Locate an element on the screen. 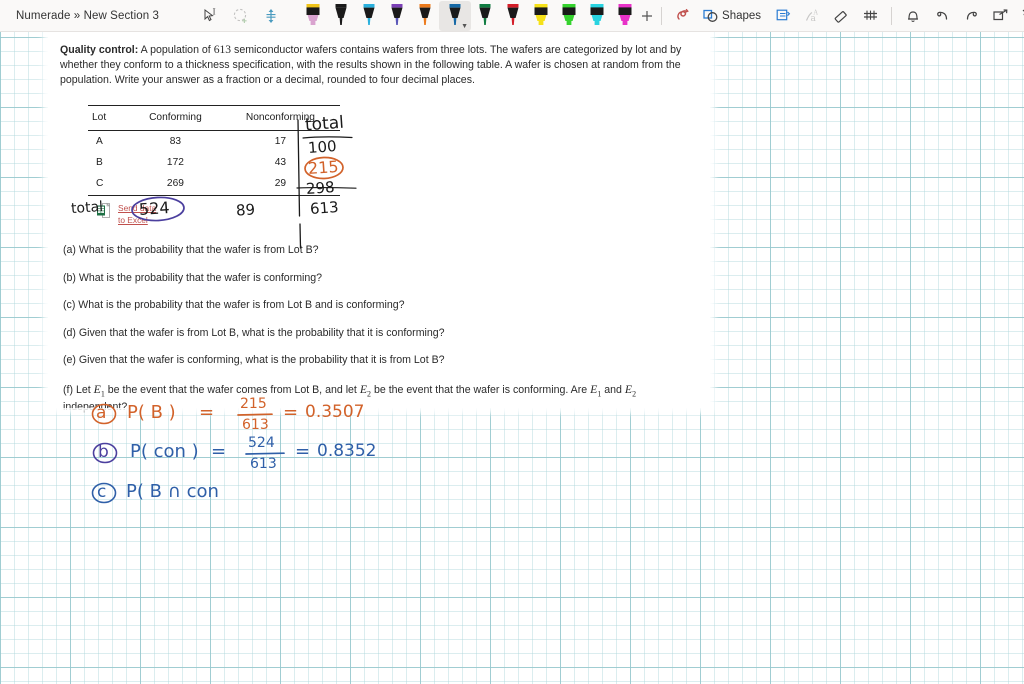  pen-green is located at coordinates (485, 16).